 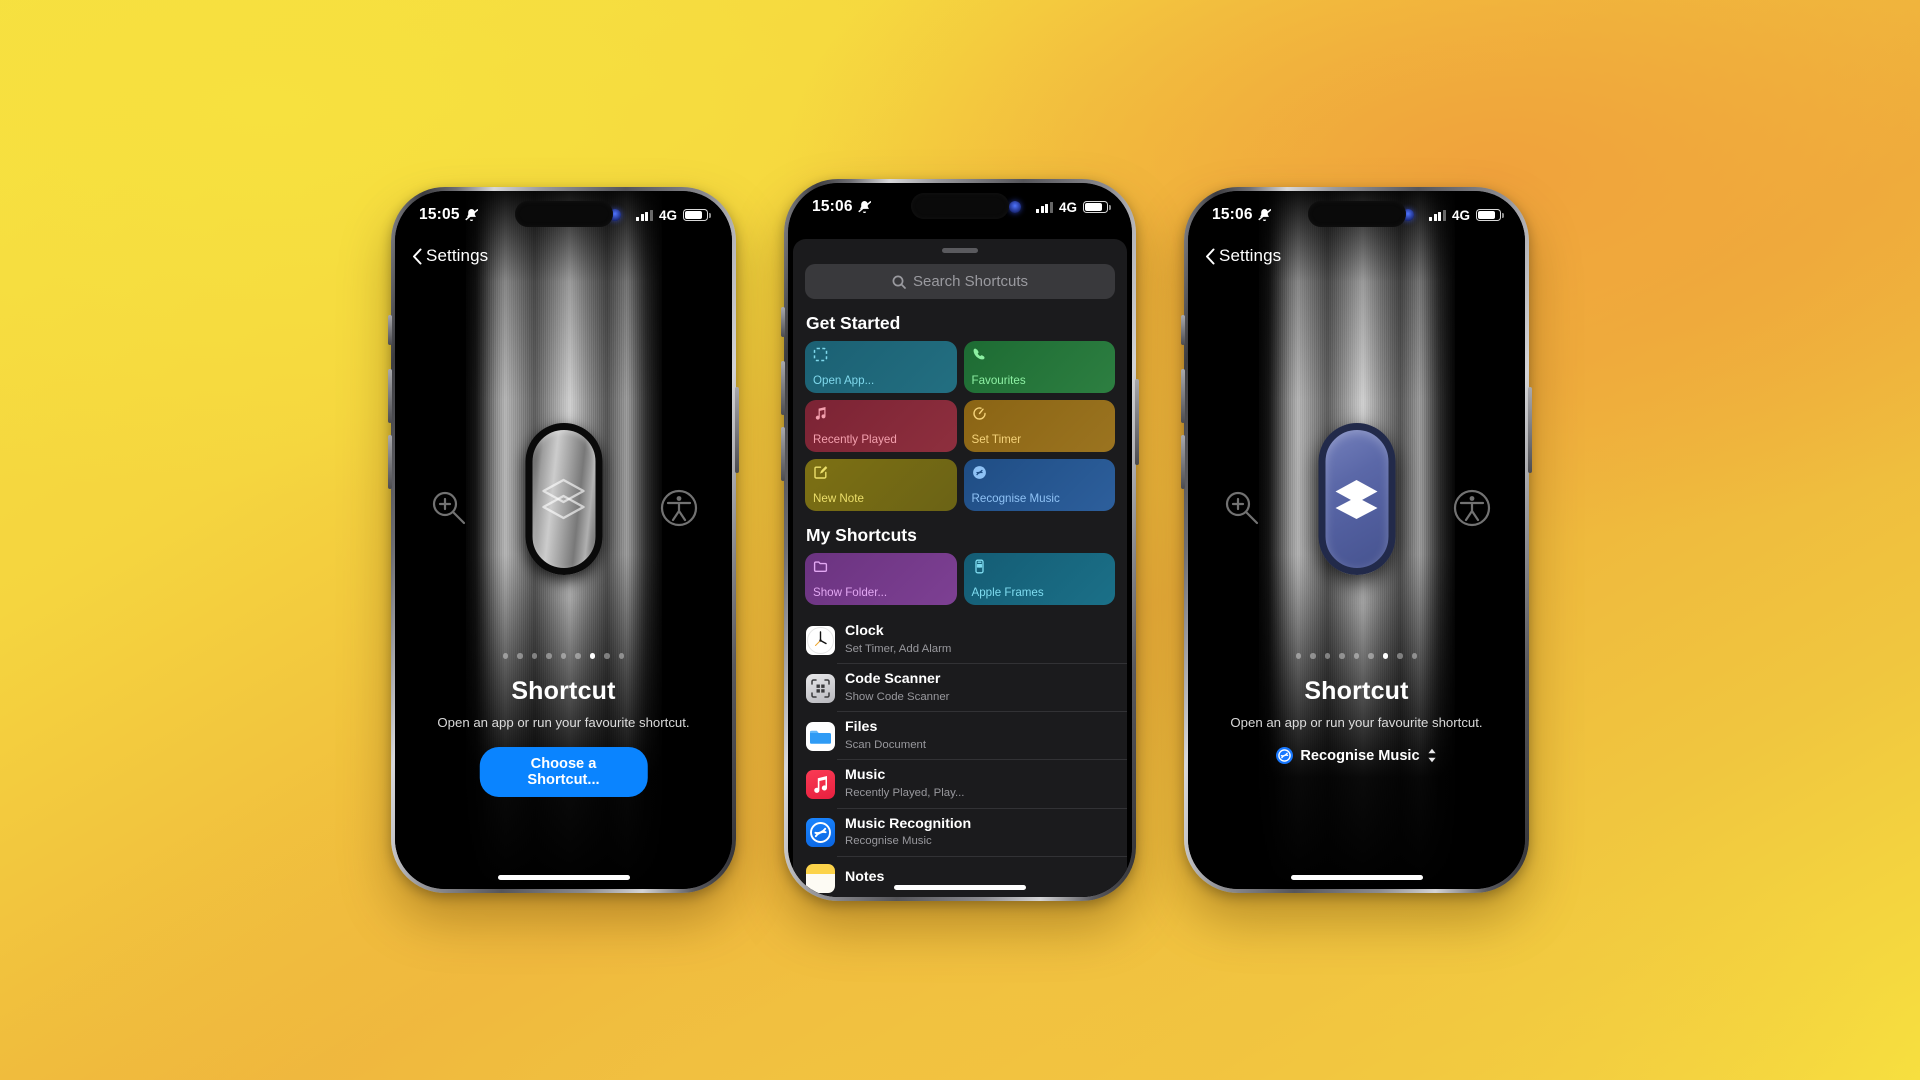 I want to click on list-item: Music Recognition Recognise Music, so click(x=960, y=833).